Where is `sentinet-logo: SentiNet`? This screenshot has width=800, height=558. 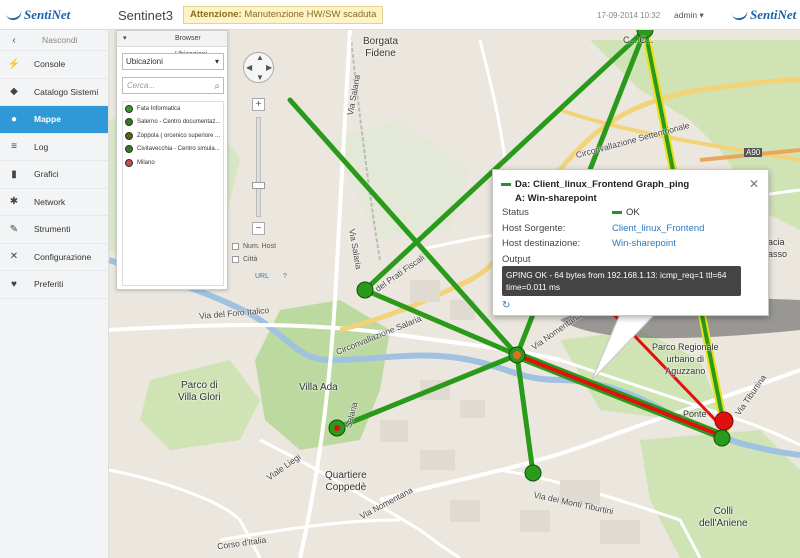
sentinet-logo: SentiNet is located at coordinates (37, 15).